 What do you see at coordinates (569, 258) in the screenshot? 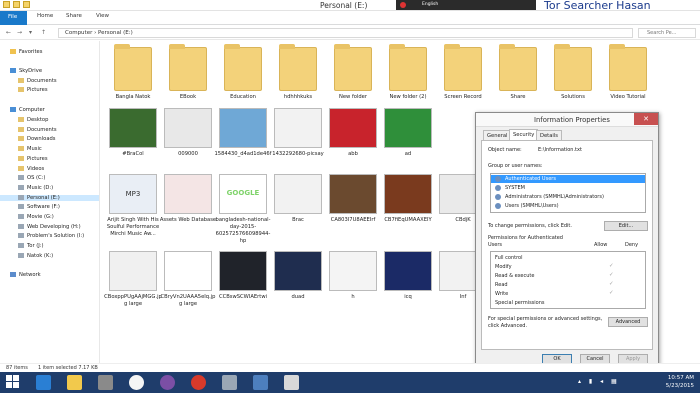
I see `permission-row: Full control` at bounding box center [569, 258].